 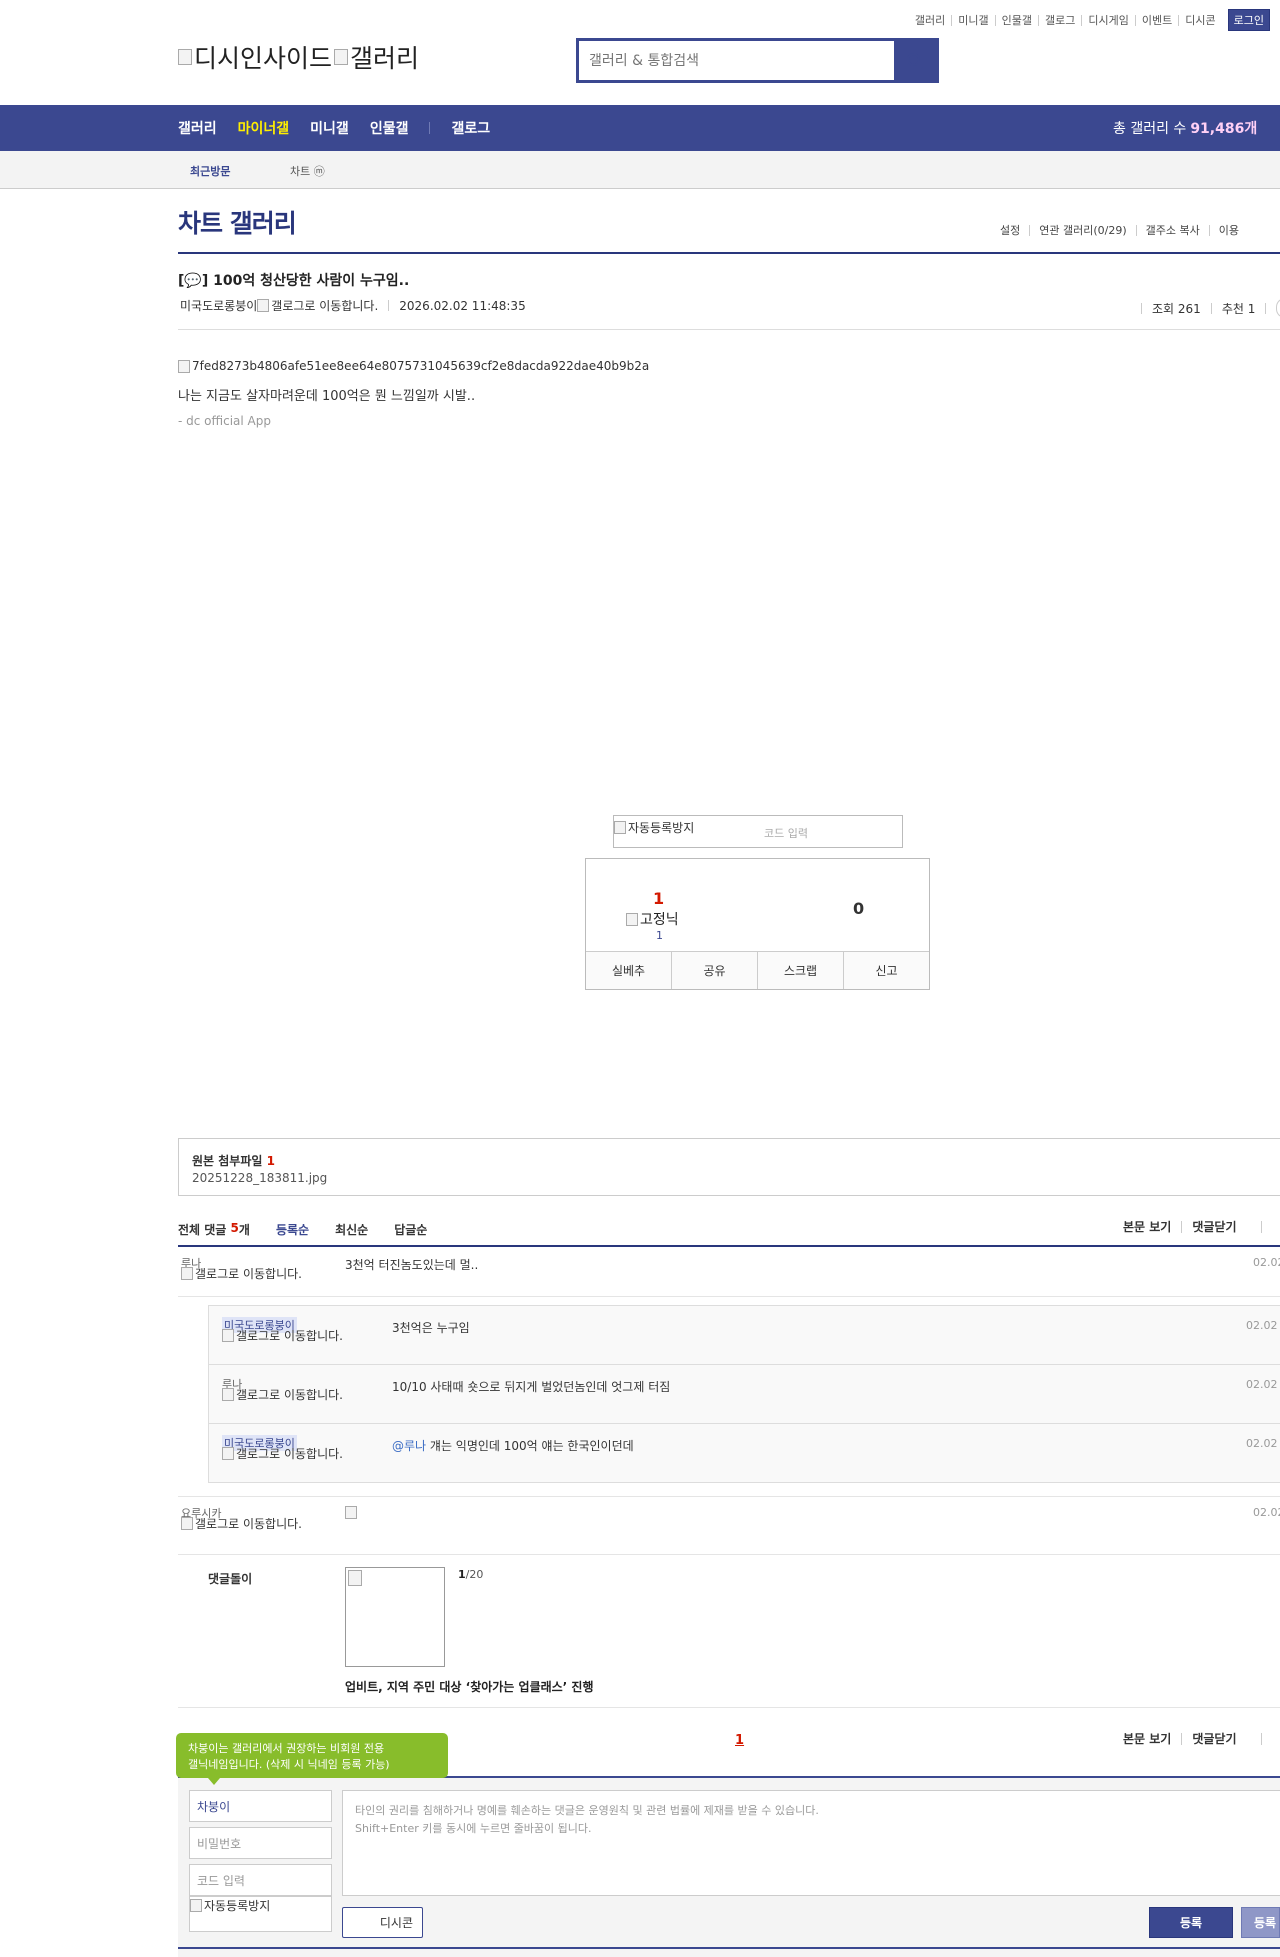 I want to click on recent-visit-label: 최근방문, so click(x=210, y=171).